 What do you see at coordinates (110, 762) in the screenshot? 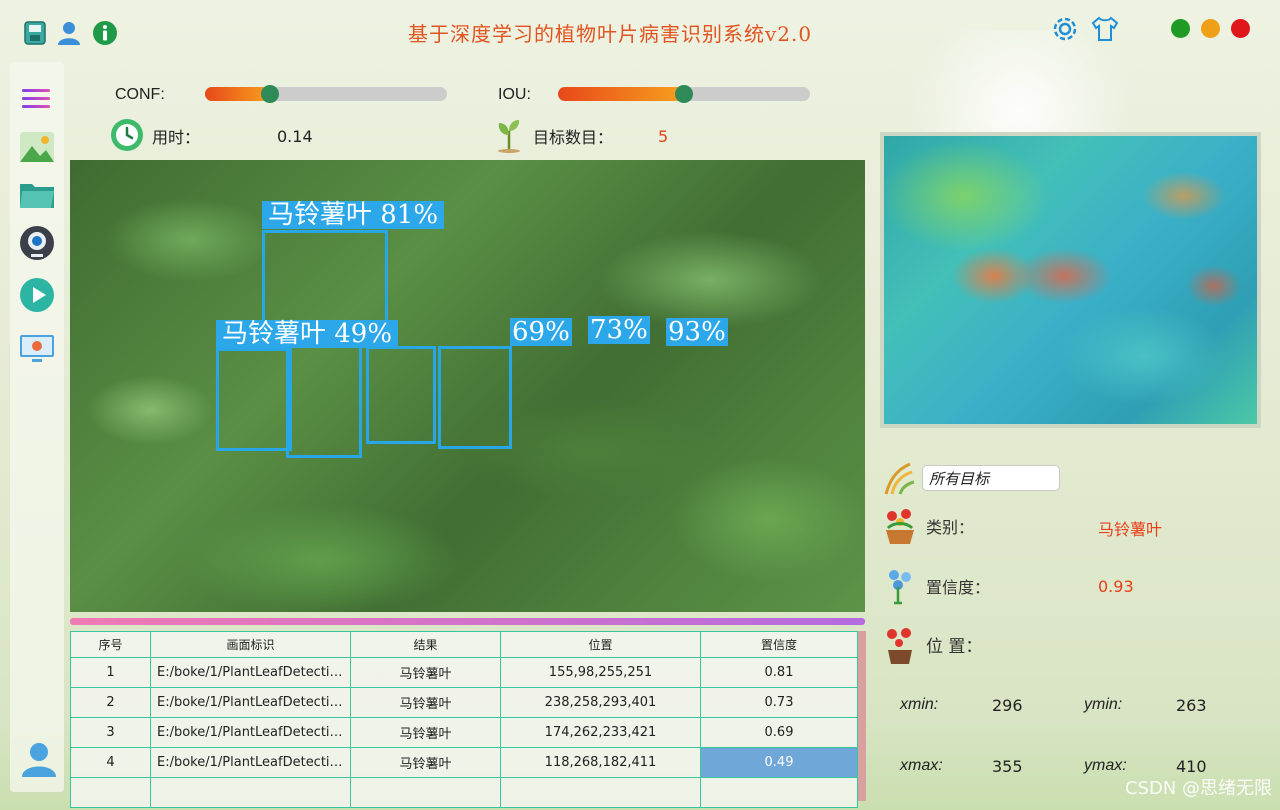
I see `table-cell: 4` at bounding box center [110, 762].